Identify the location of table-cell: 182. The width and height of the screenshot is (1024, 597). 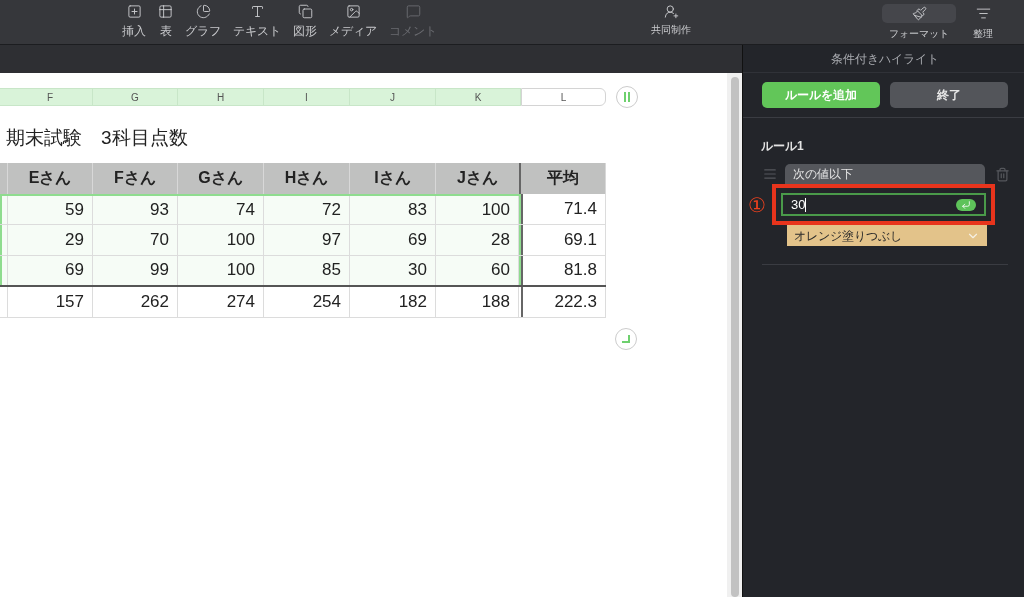
(393, 301).